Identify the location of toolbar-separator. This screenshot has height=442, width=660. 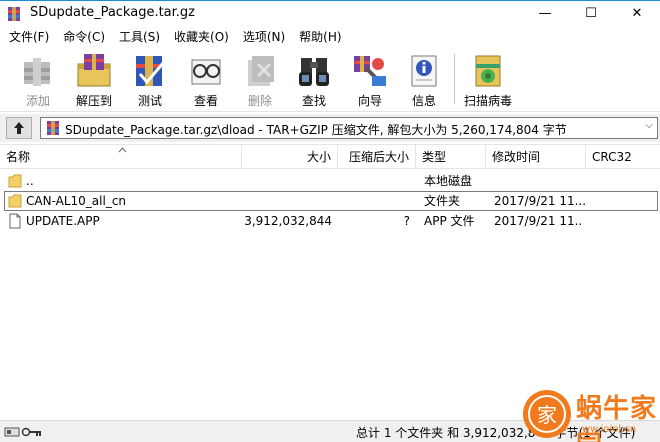
(454, 79).